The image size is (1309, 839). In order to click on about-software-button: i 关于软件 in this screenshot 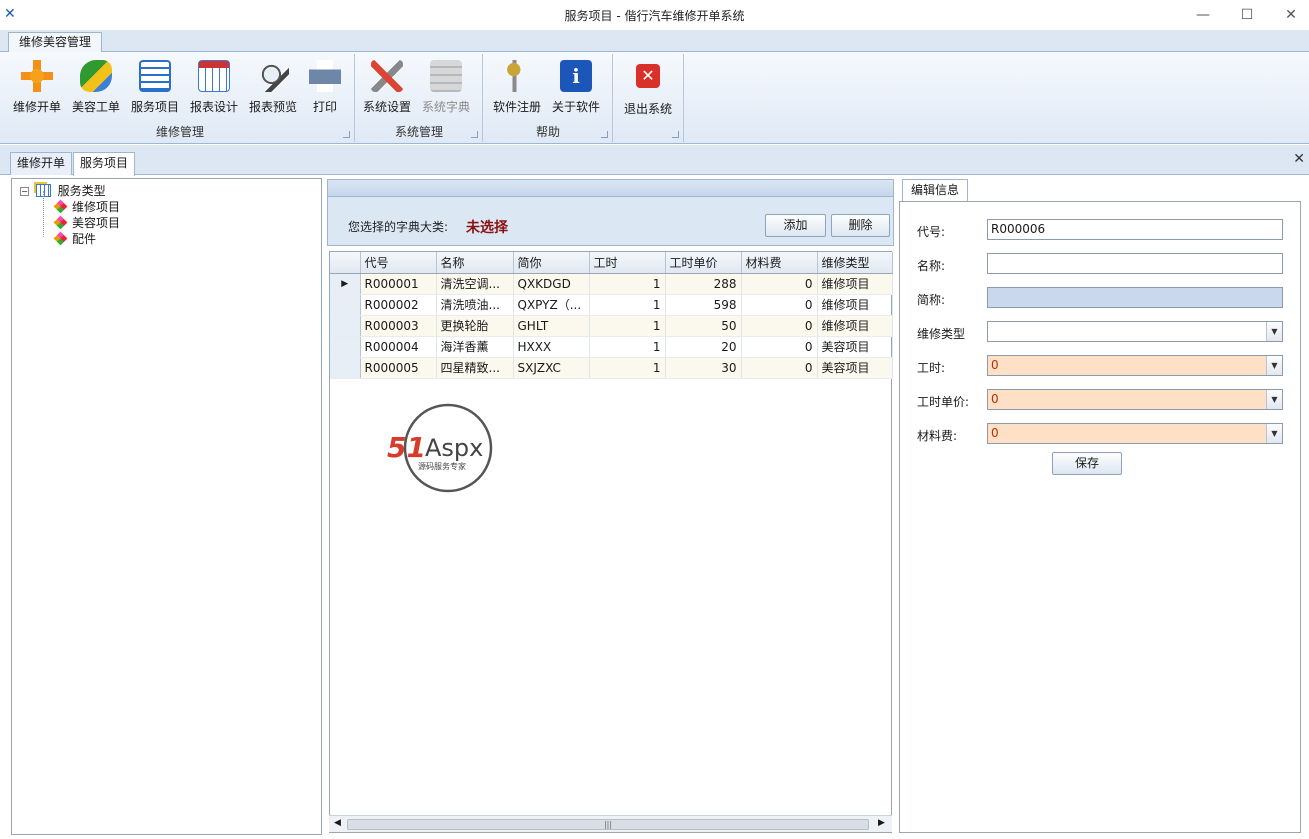, I will do `click(576, 88)`.